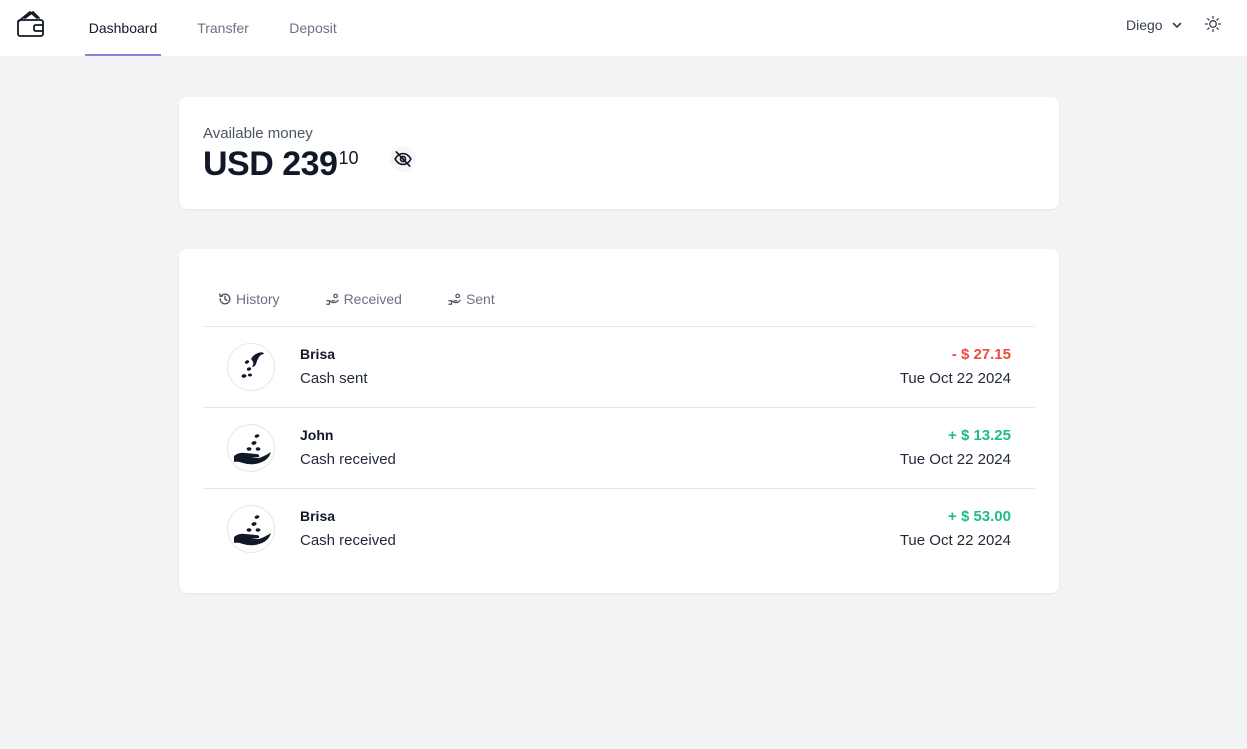  I want to click on tab-dashboard: Dashboard, so click(123, 28).